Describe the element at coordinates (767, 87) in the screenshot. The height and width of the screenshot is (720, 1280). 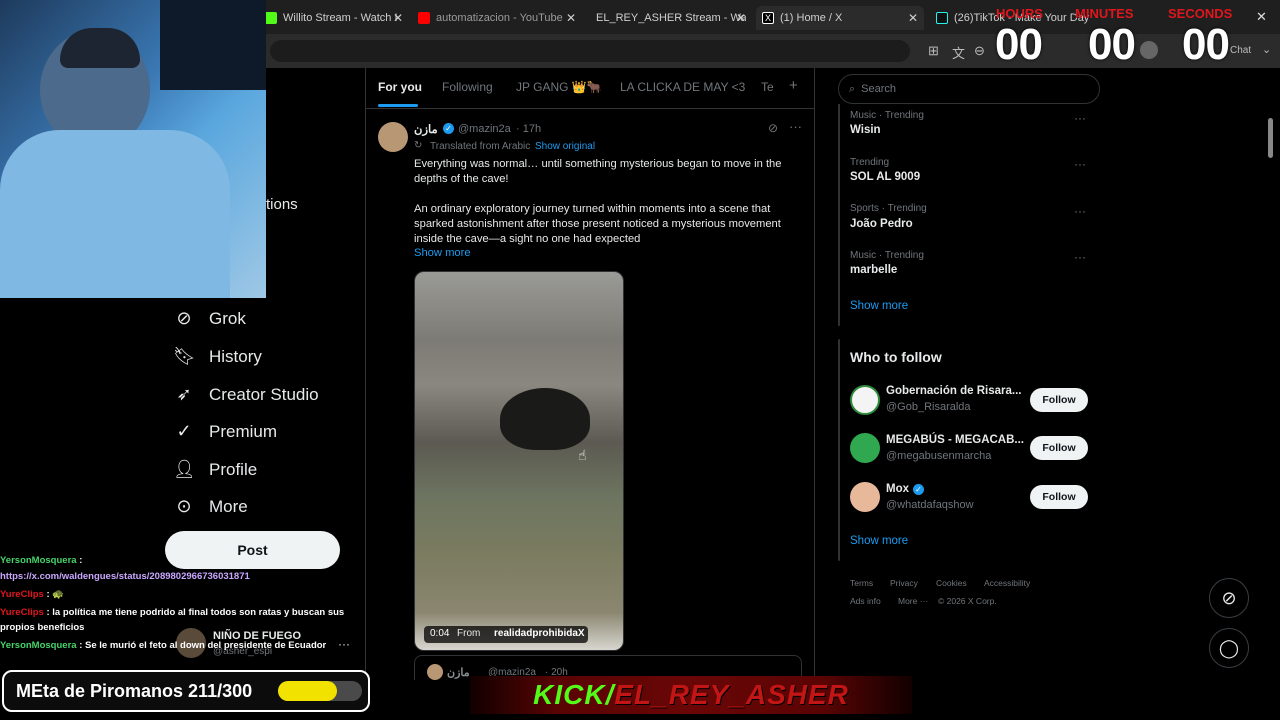
I see `tab-partial: Te` at that location.